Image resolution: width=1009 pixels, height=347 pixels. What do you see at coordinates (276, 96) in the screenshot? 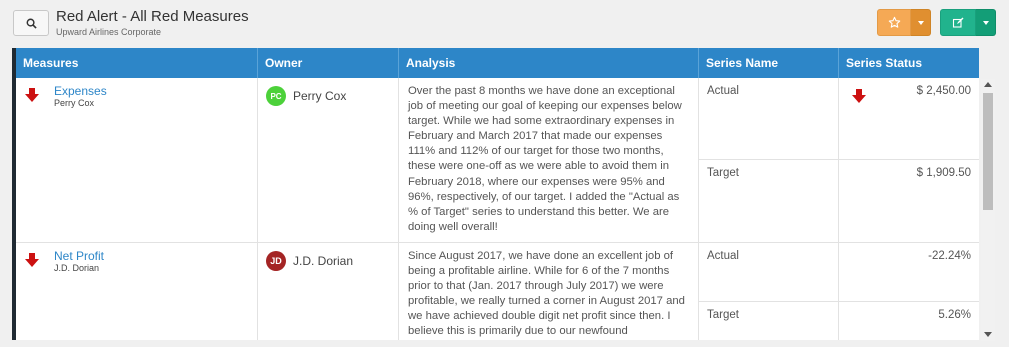
I see `avatar: PC` at bounding box center [276, 96].